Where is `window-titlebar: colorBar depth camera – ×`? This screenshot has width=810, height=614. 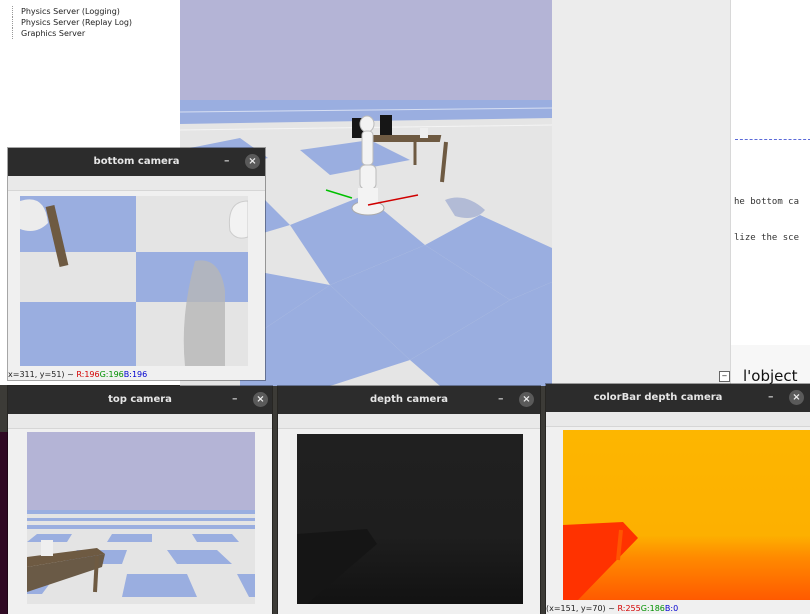
window-titlebar: colorBar depth camera – × is located at coordinates (678, 398).